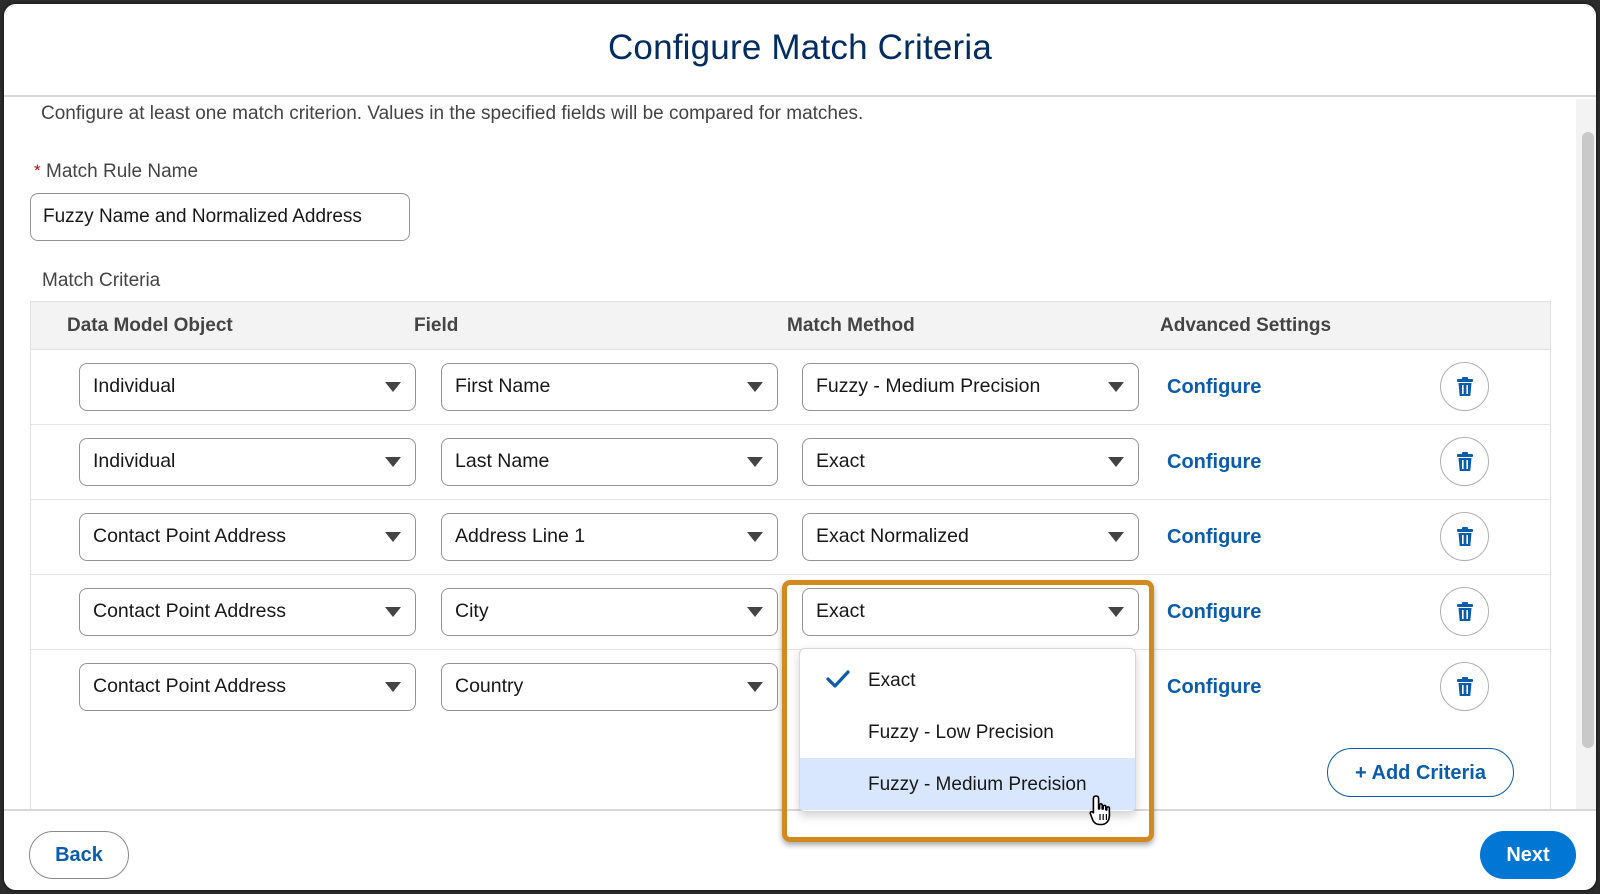  I want to click on option-label: Fuzzy - Medium Precision, so click(977, 784).